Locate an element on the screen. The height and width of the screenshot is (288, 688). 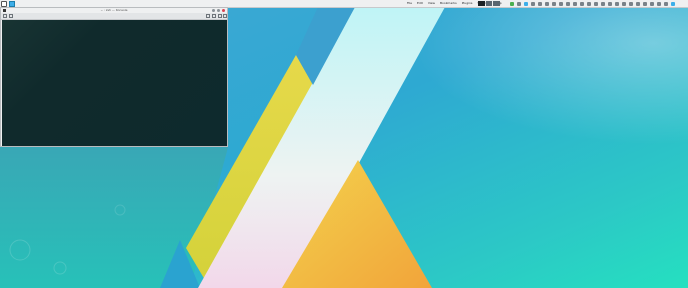
clipboard-icon is located at coordinates (519, 3).